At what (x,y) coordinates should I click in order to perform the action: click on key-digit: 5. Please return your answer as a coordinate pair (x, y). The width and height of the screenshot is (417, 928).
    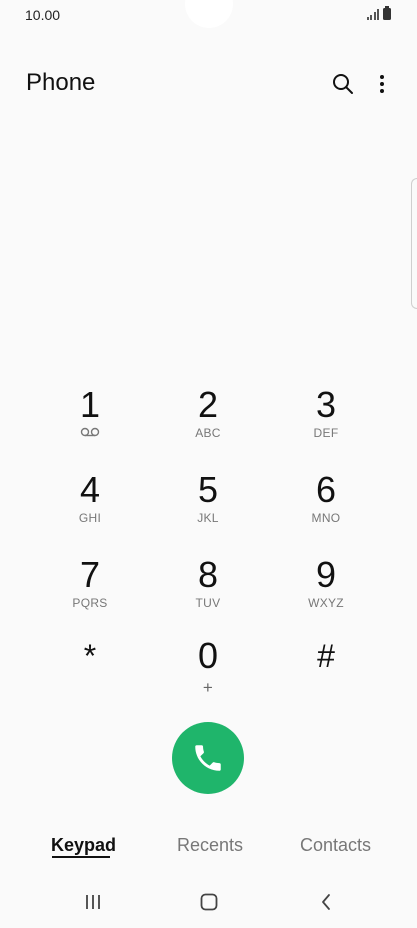
    Looking at the image, I should click on (208, 489).